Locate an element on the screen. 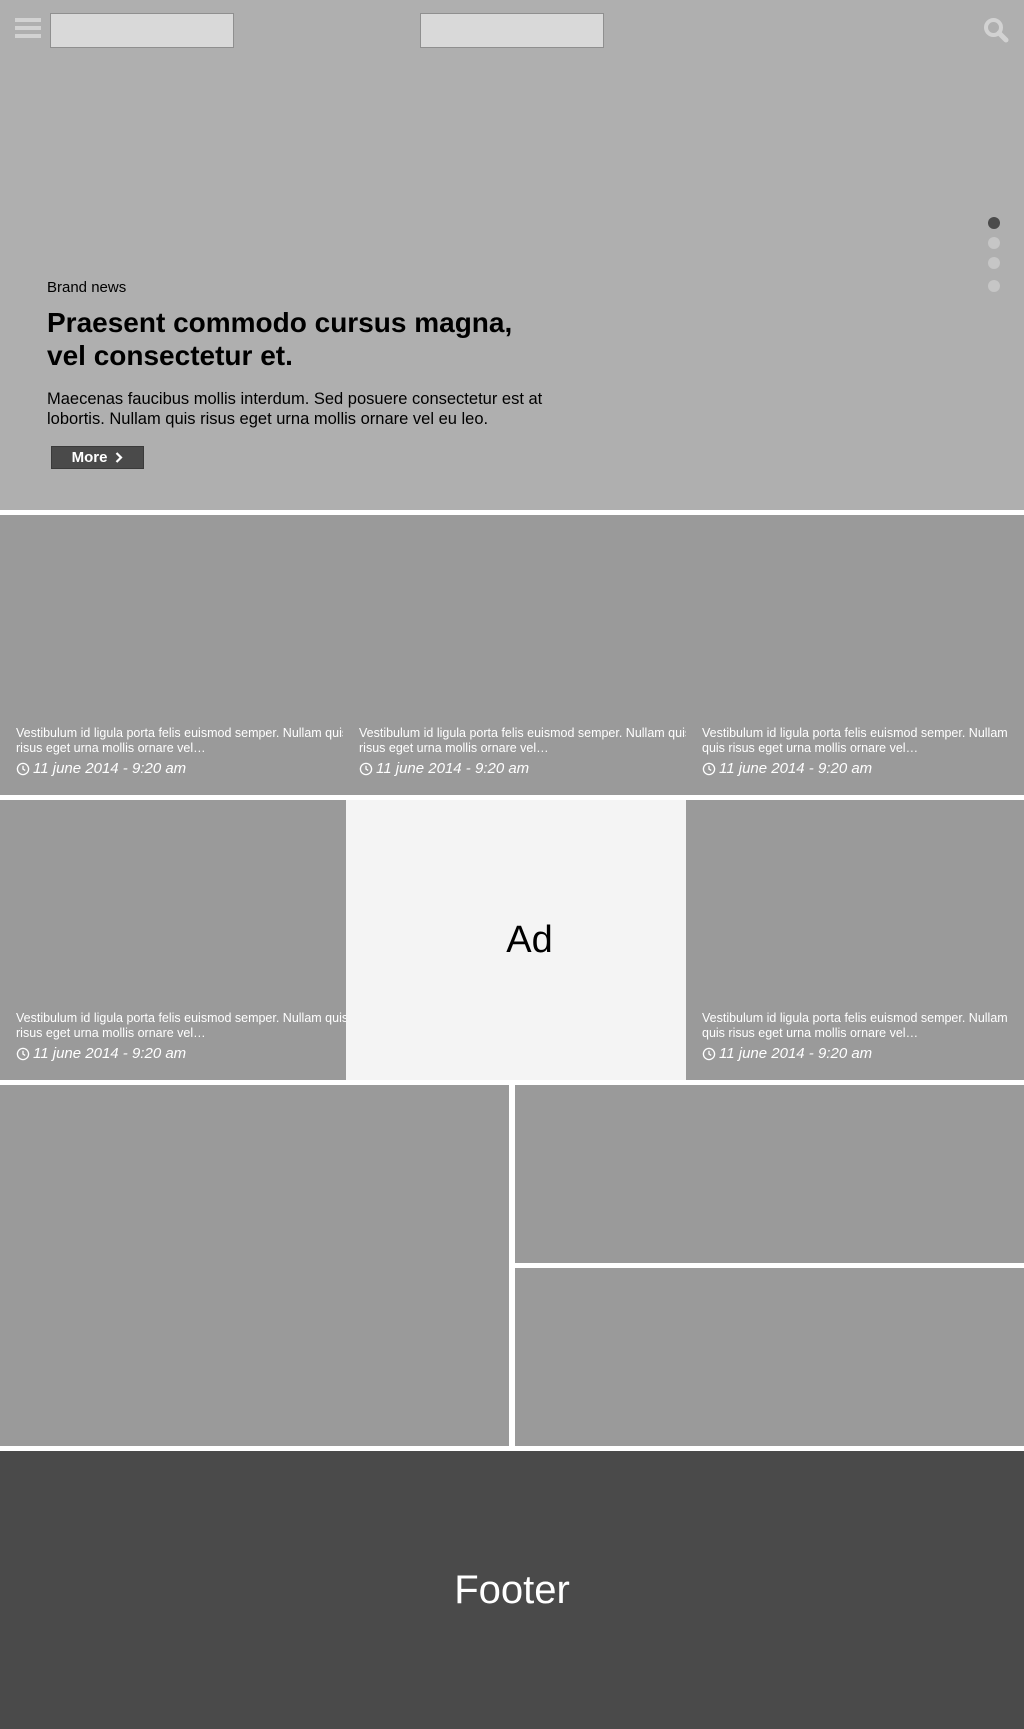 The height and width of the screenshot is (1729, 1024). chevron-right-icon is located at coordinates (119, 457).